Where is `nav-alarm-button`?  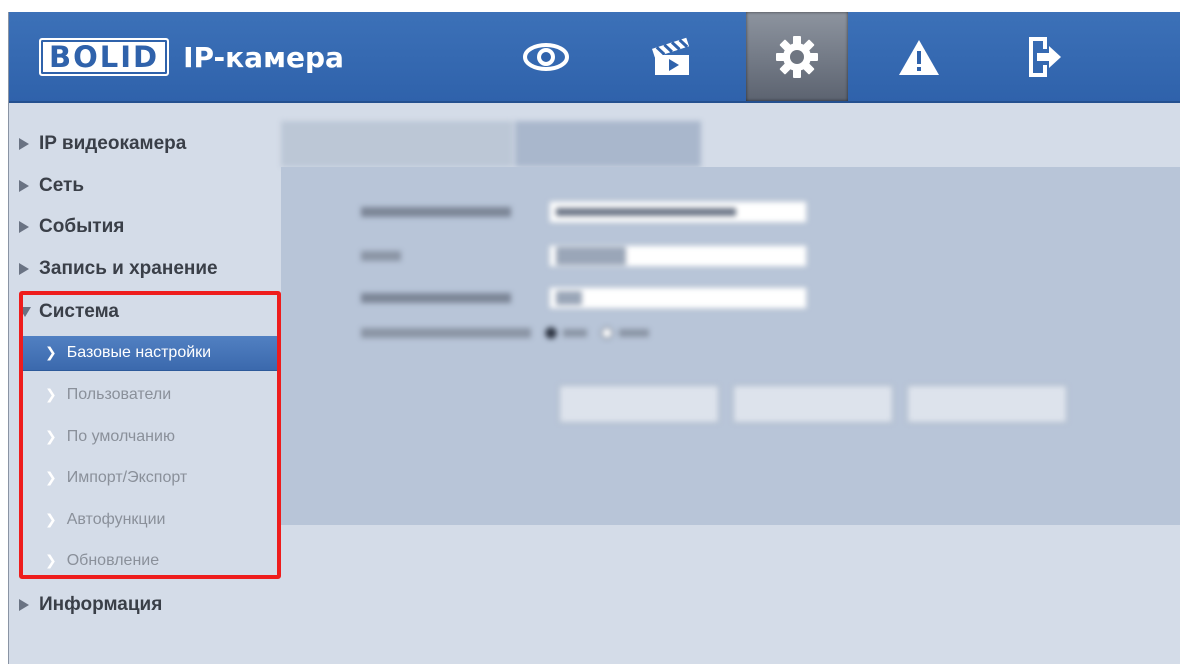 nav-alarm-button is located at coordinates (919, 56).